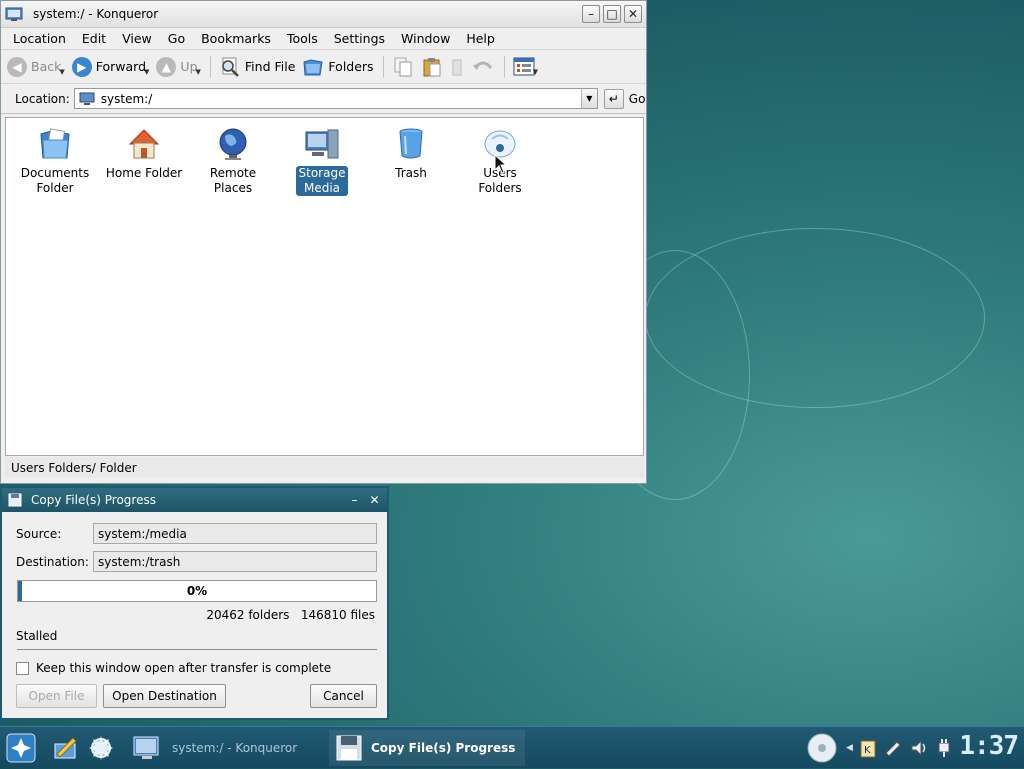 The height and width of the screenshot is (769, 1024). I want to click on progress-percent: 0%, so click(197, 591).